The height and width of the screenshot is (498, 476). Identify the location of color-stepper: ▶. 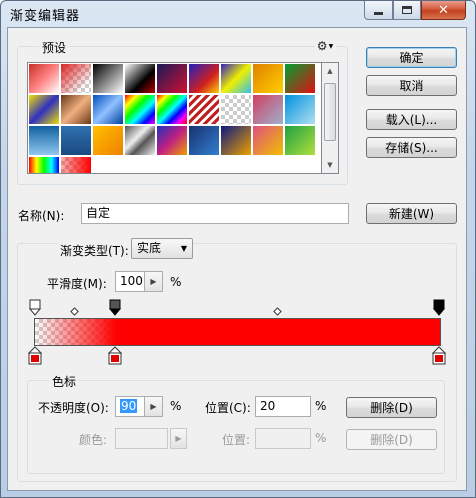
(178, 438).